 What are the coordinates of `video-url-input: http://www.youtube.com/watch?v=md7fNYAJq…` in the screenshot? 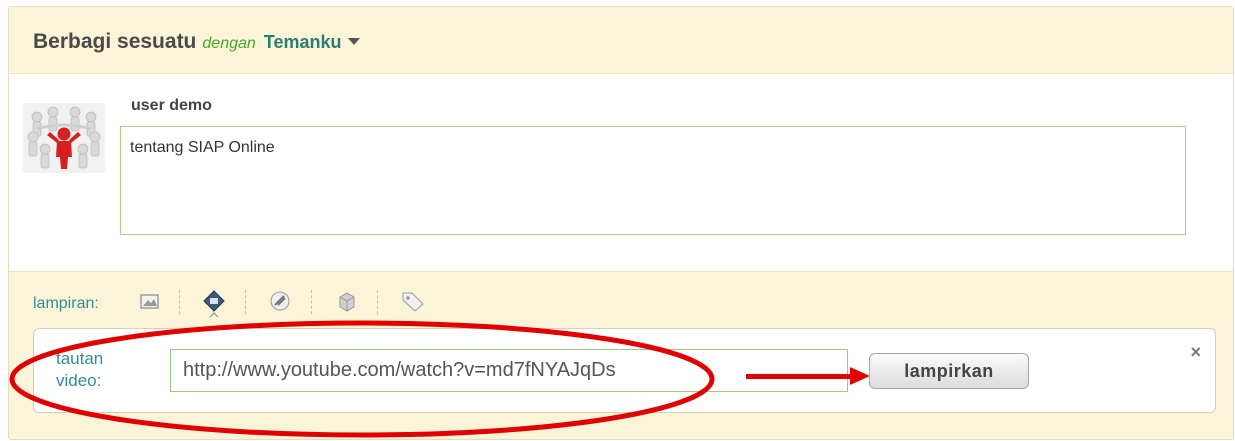 It's located at (509, 370).